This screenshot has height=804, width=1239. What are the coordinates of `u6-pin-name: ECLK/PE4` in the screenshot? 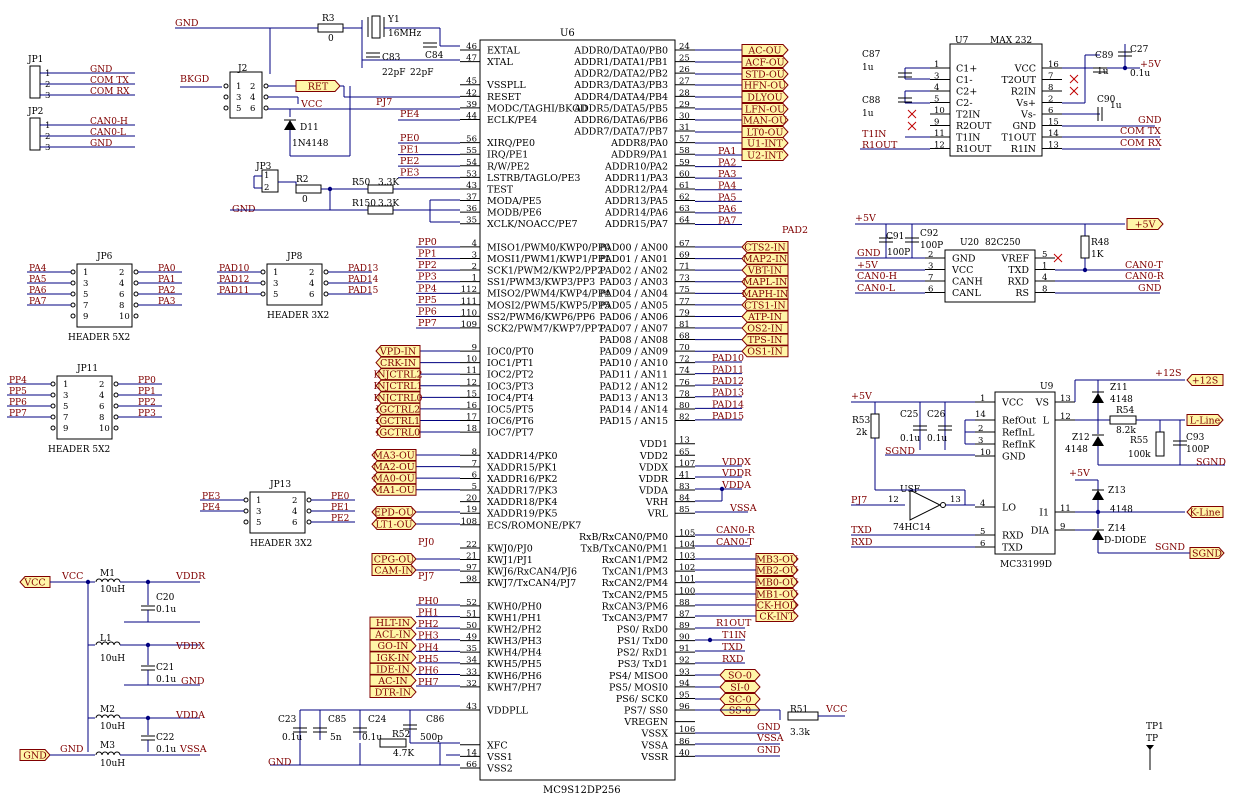 It's located at (512, 120).